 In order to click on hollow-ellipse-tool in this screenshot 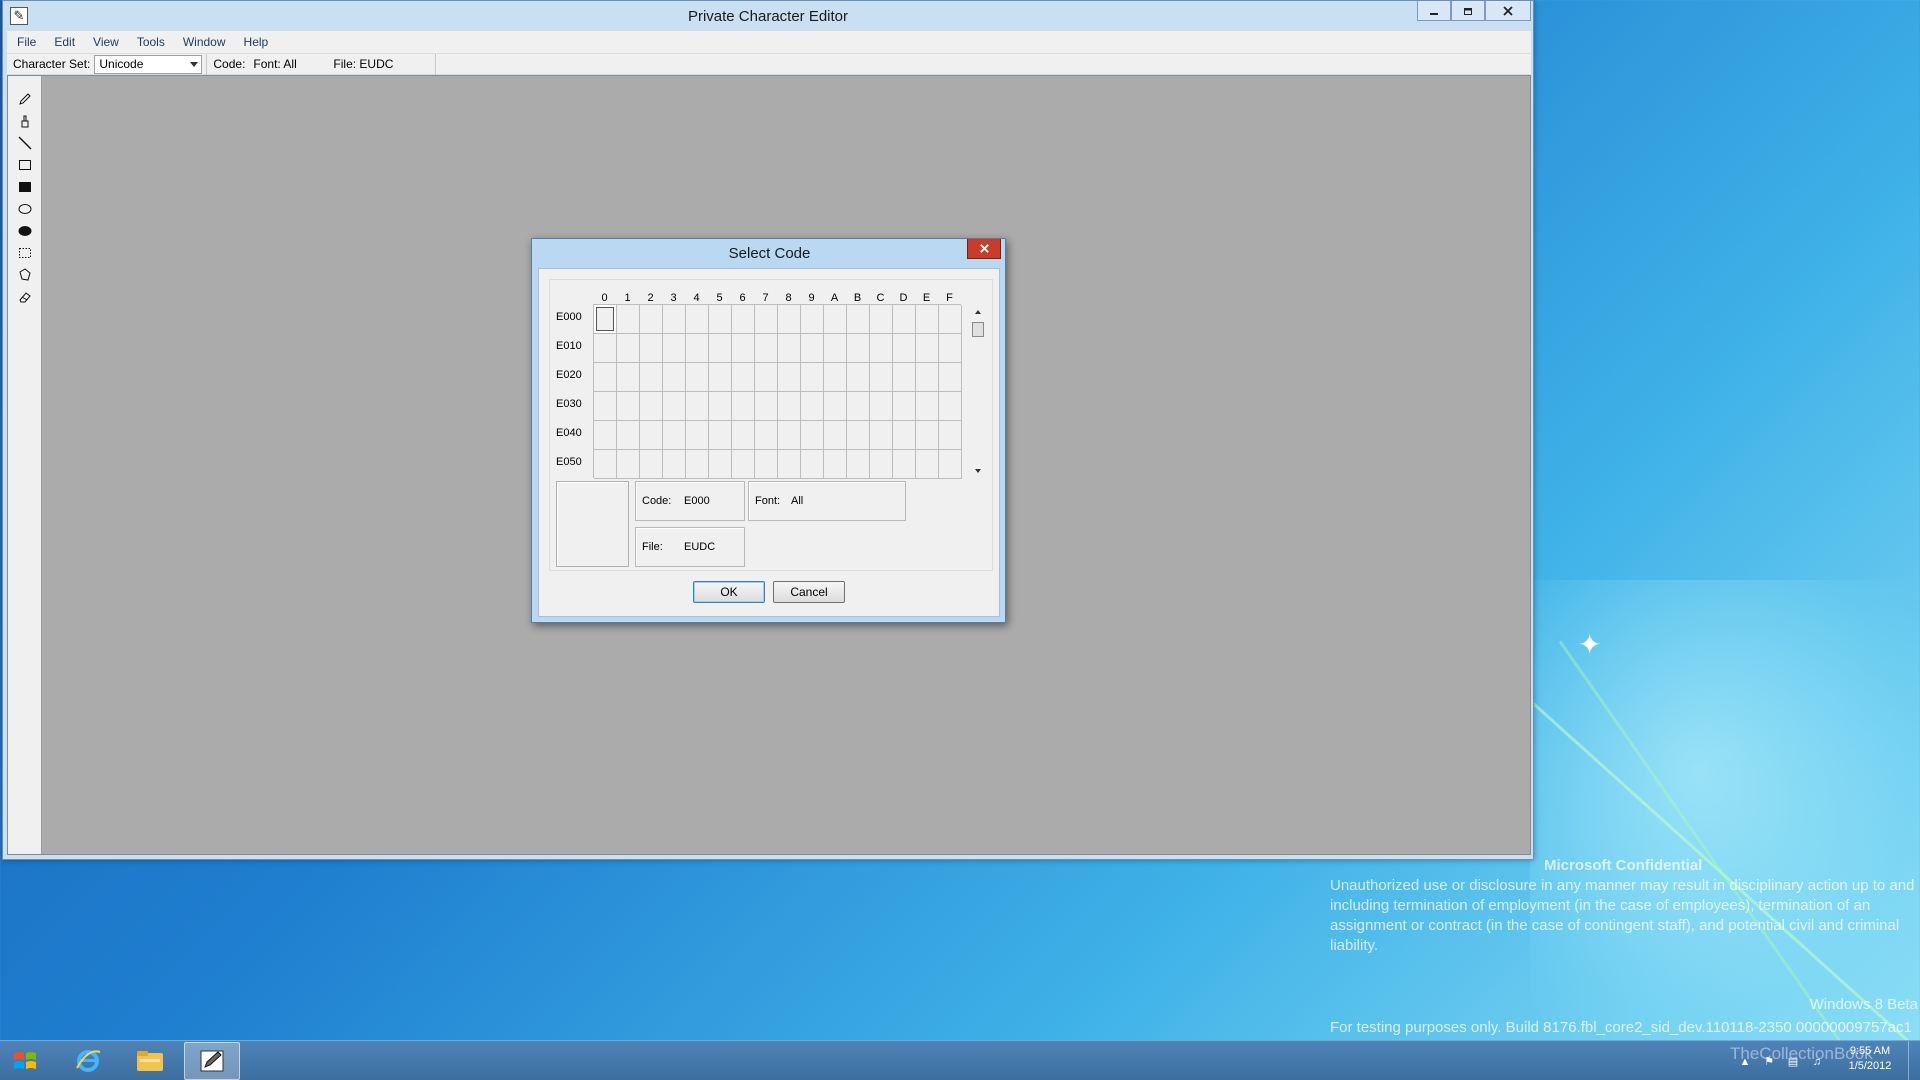, I will do `click(25, 209)`.